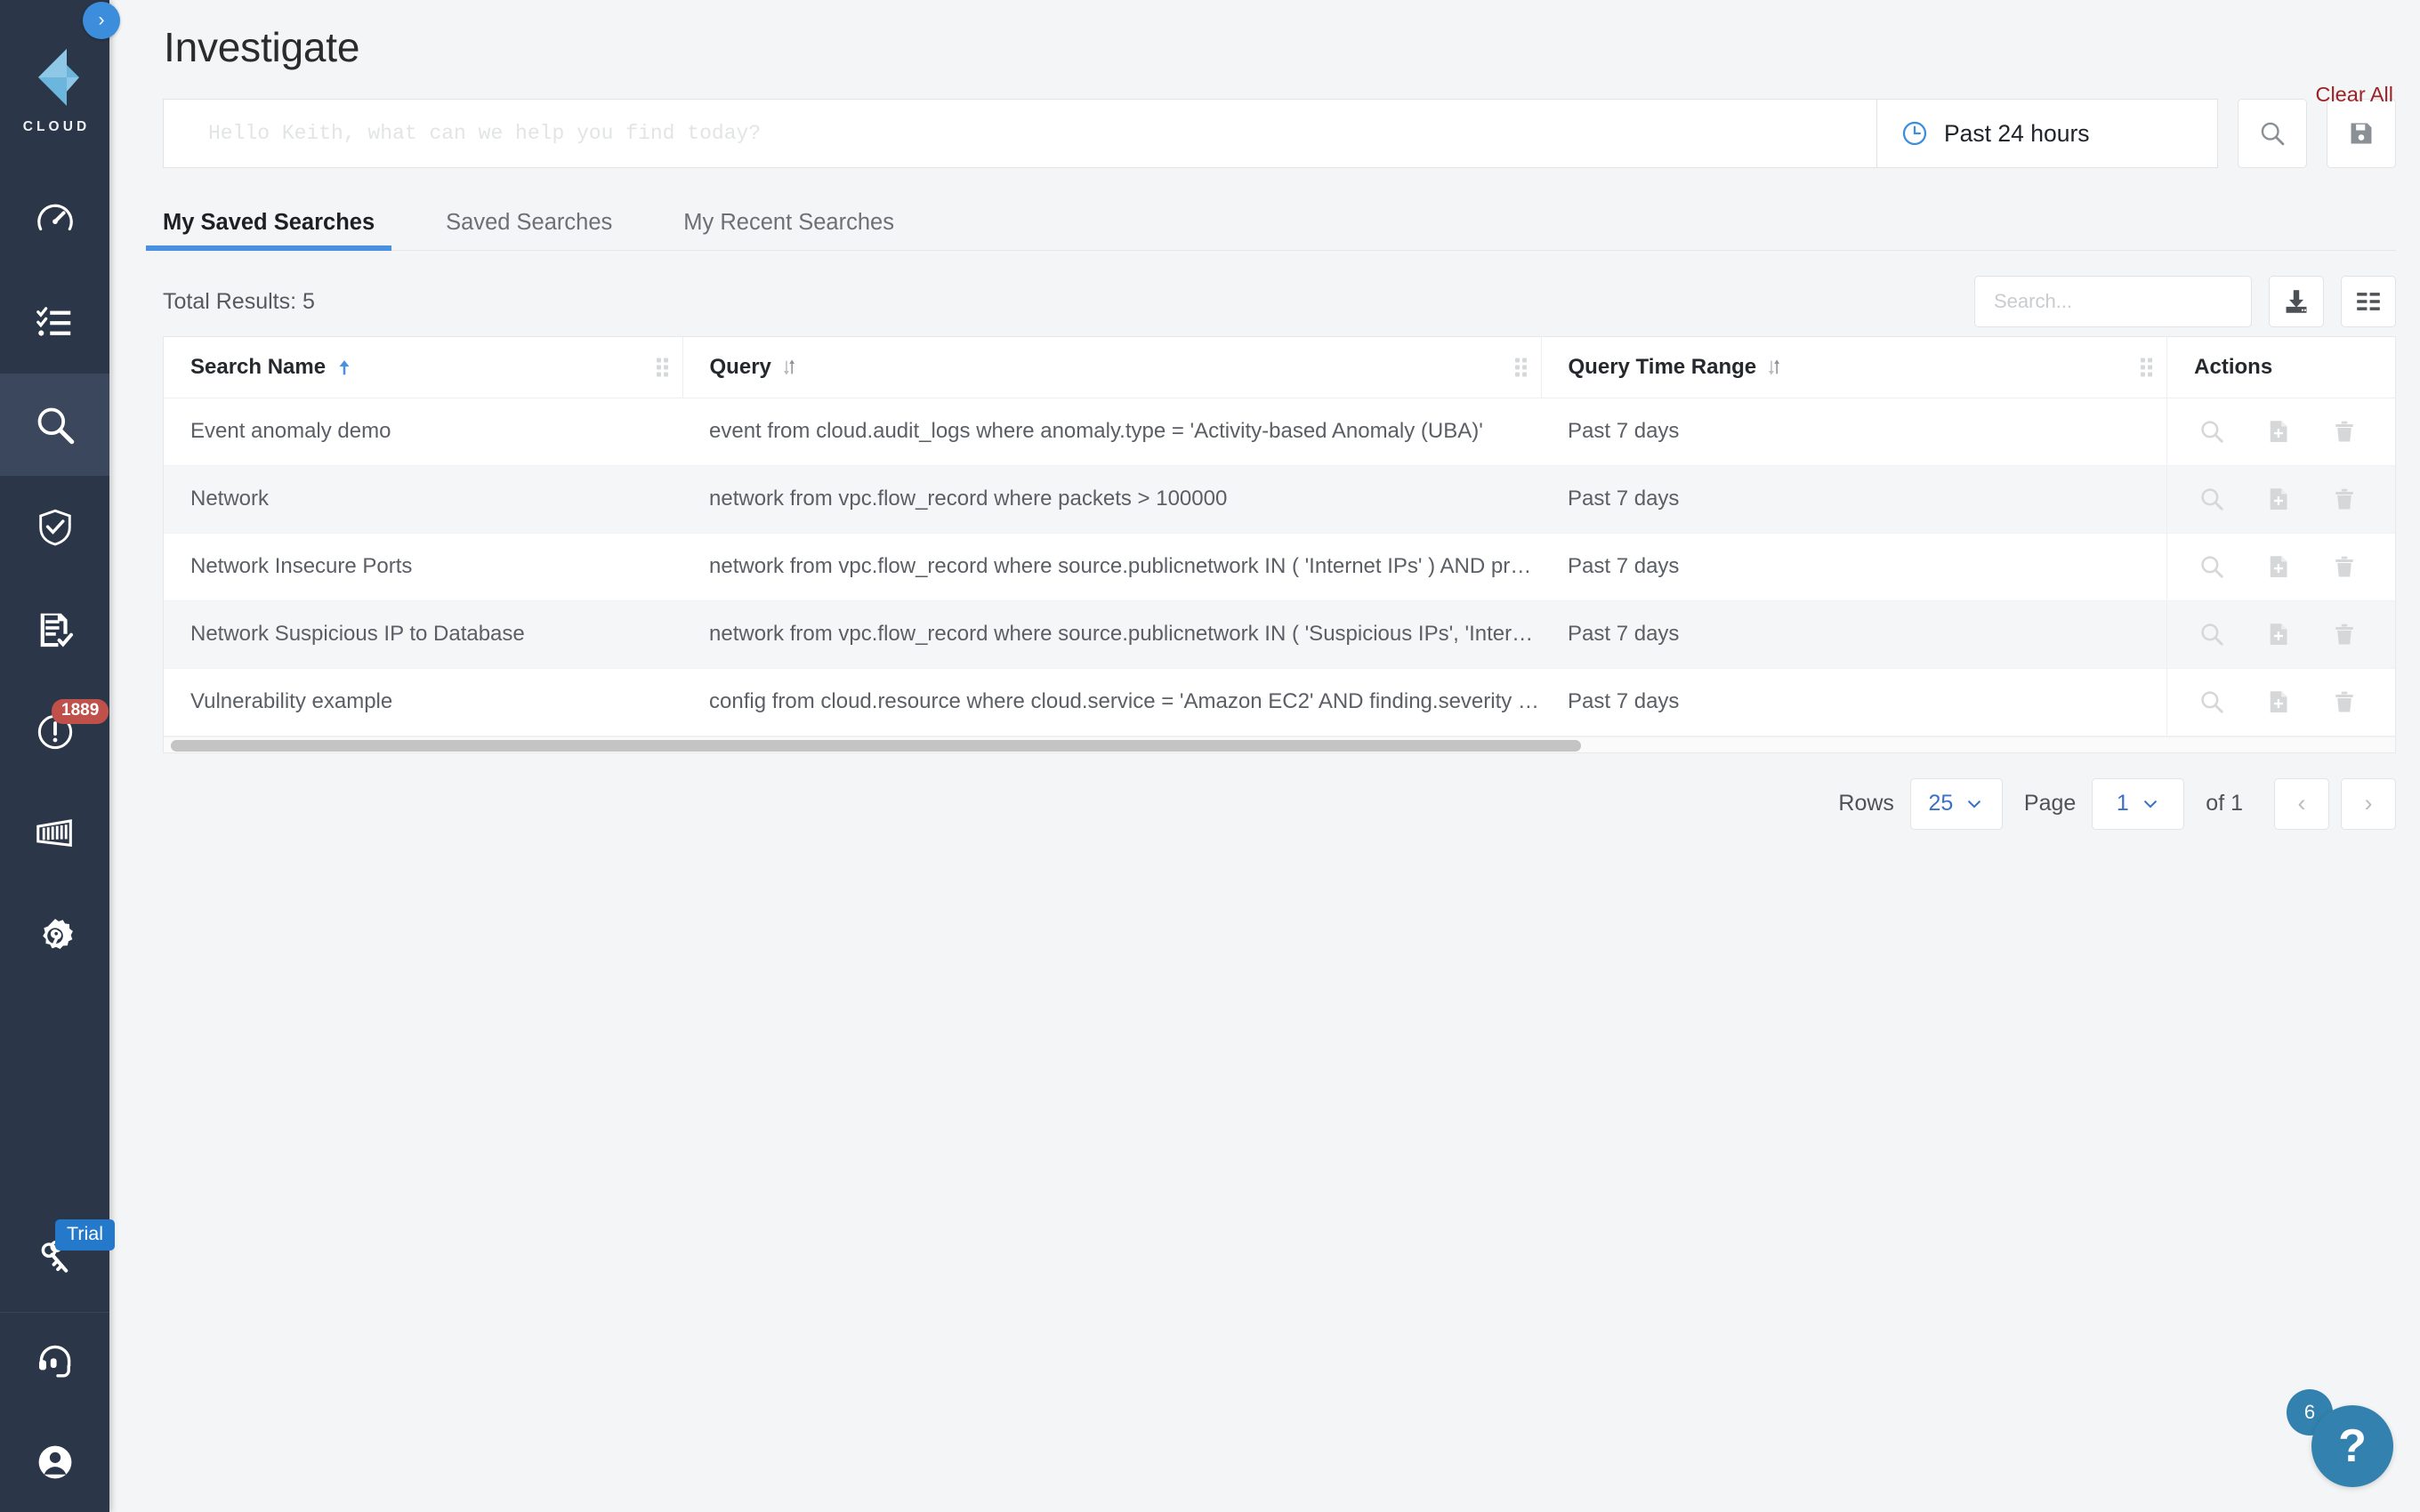  I want to click on sidebar-item-licensing: Trial, so click(58, 1259).